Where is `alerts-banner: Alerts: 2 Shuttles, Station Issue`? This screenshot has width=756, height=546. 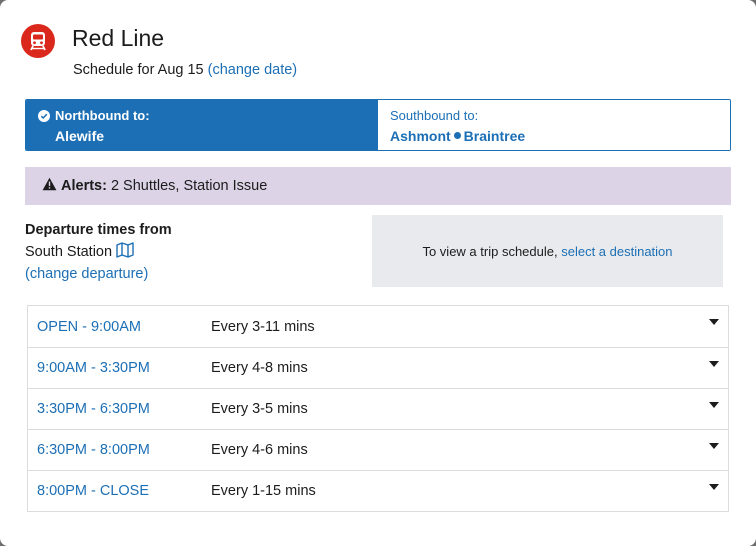
alerts-banner: Alerts: 2 Shuttles, Station Issue is located at coordinates (378, 186).